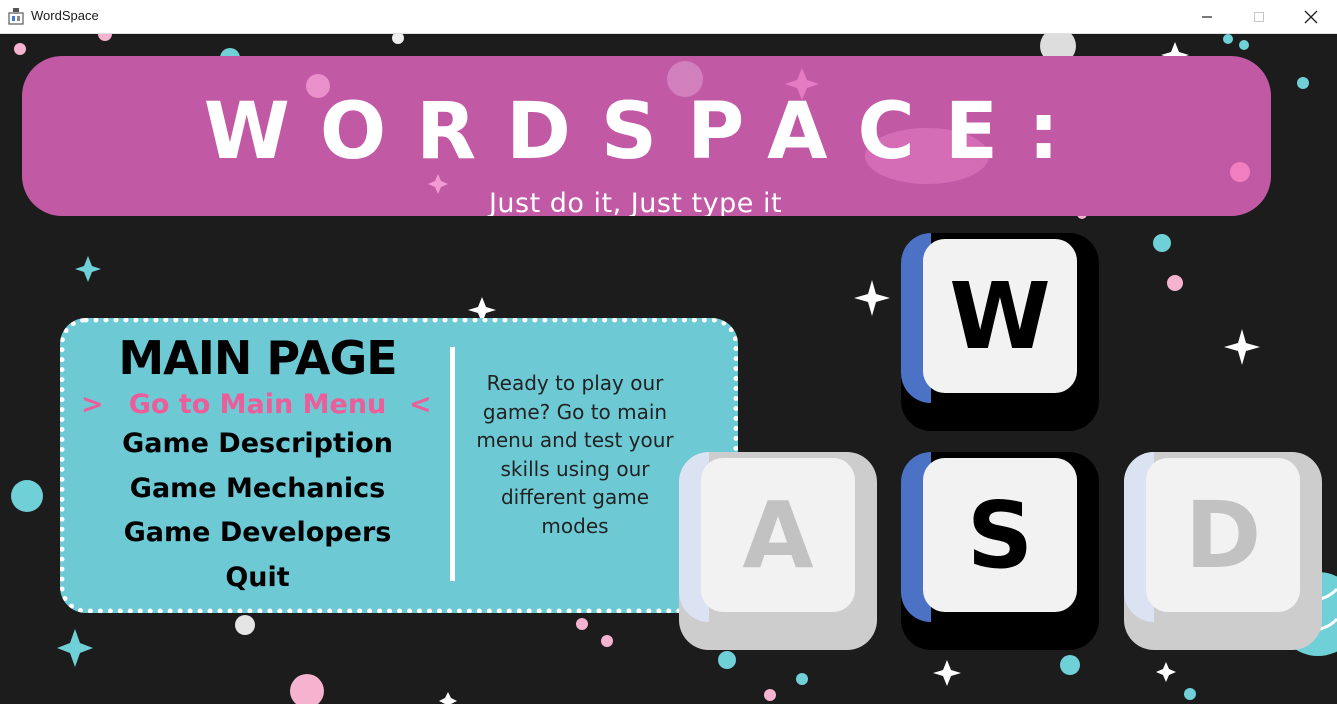  Describe the element at coordinates (668, 17) in the screenshot. I see `window-titlebar: WordSpace` at that location.